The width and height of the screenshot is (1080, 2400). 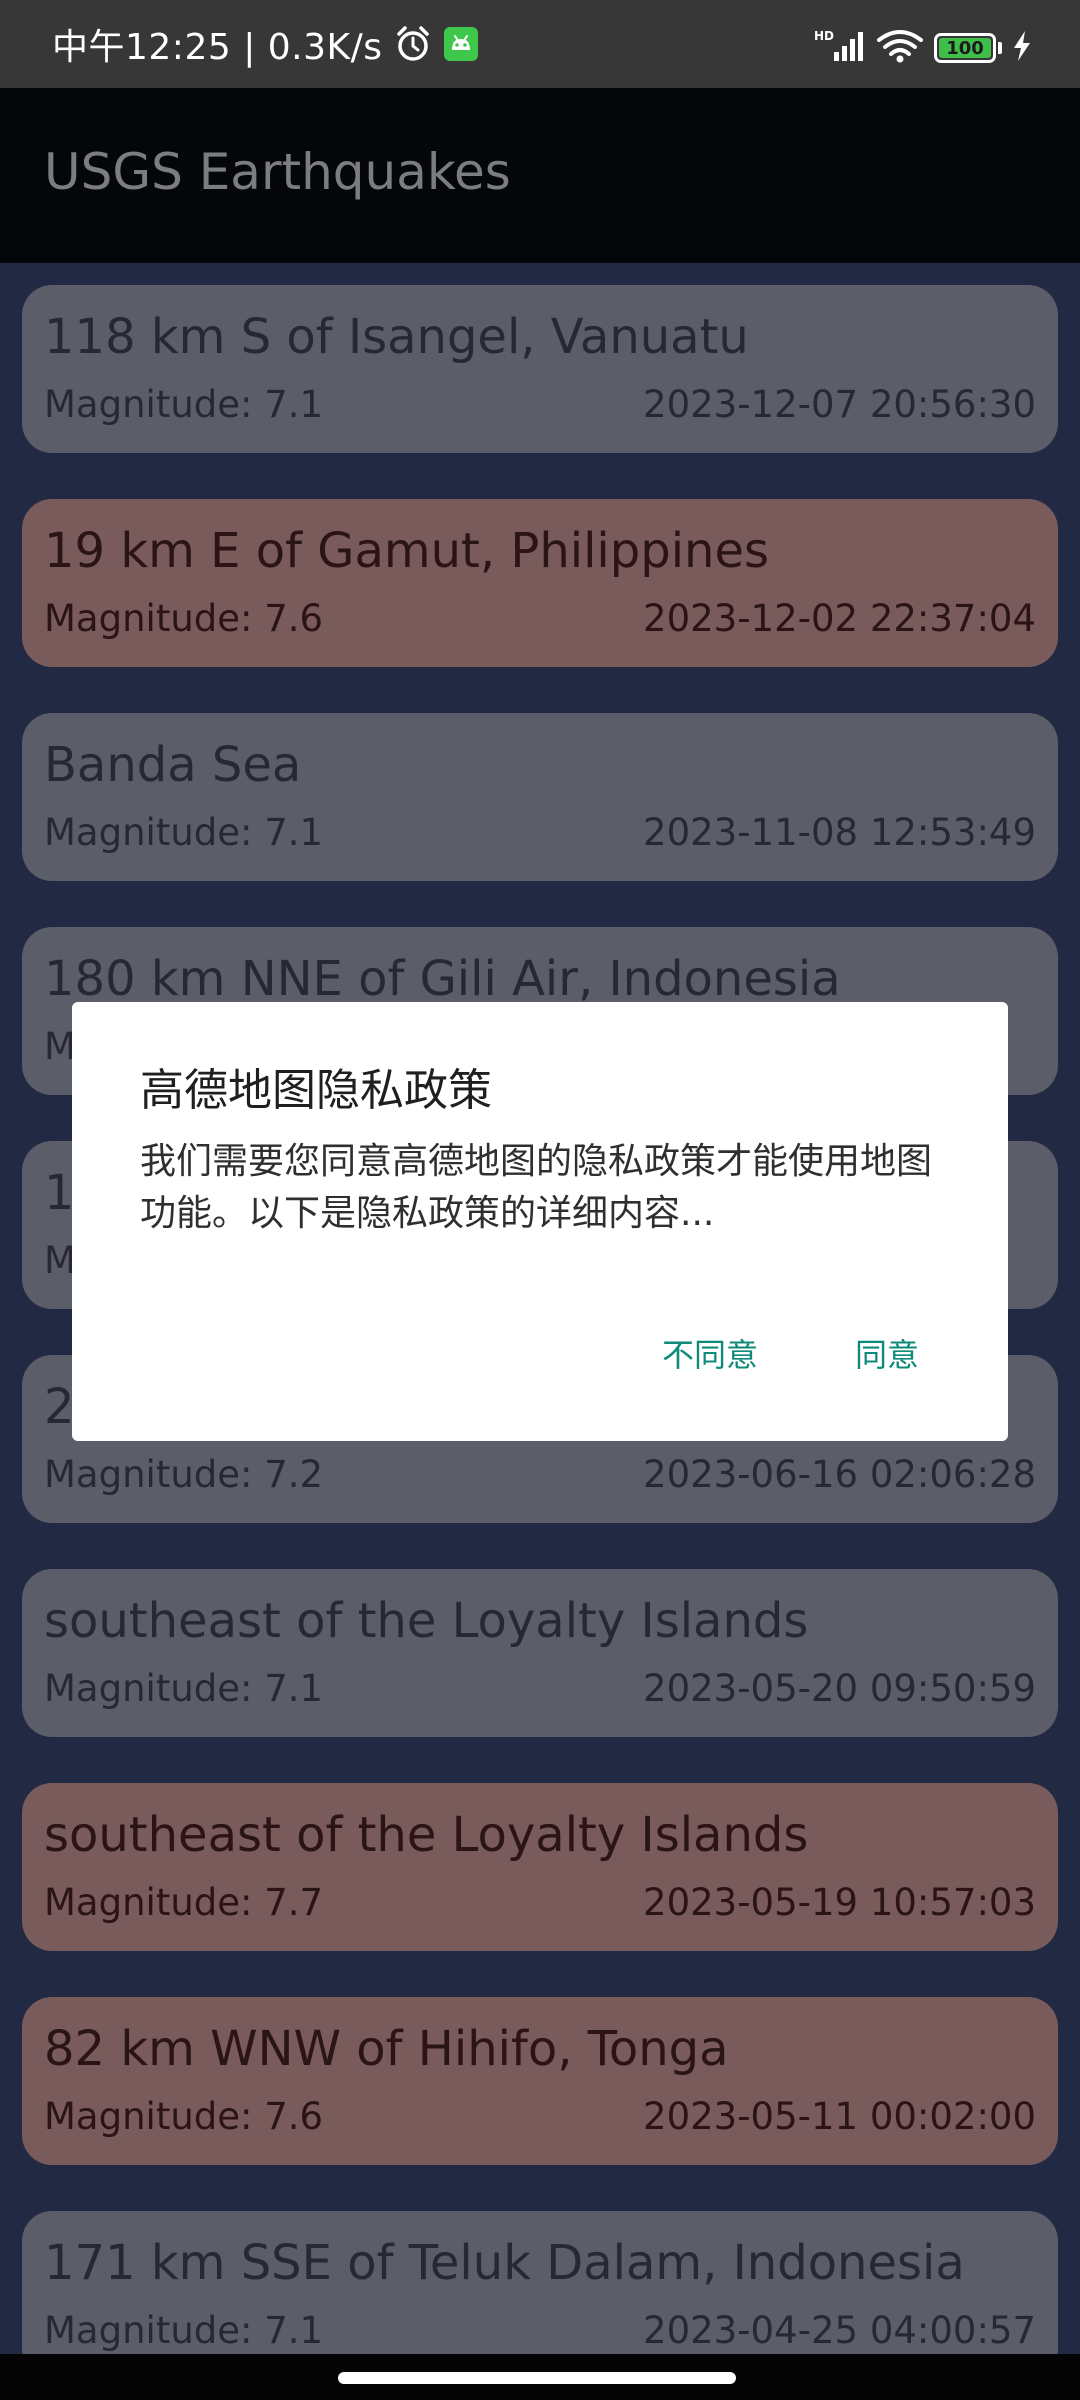 What do you see at coordinates (840, 48) in the screenshot?
I see `signal-icon: HD` at bounding box center [840, 48].